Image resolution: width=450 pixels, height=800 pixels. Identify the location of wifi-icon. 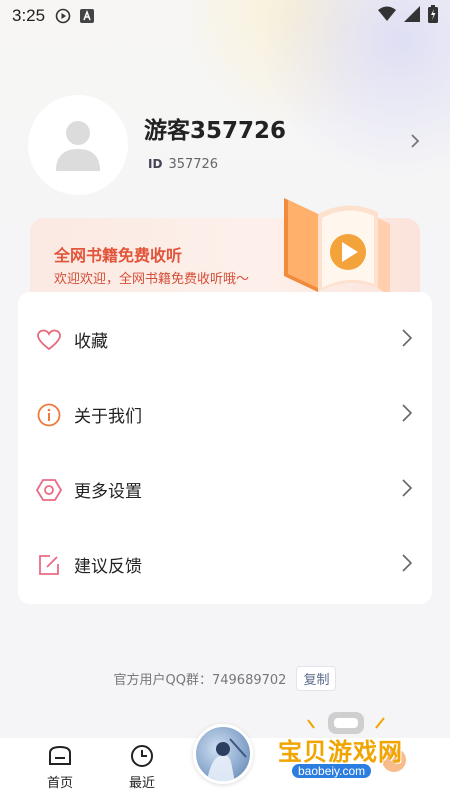
(387, 16).